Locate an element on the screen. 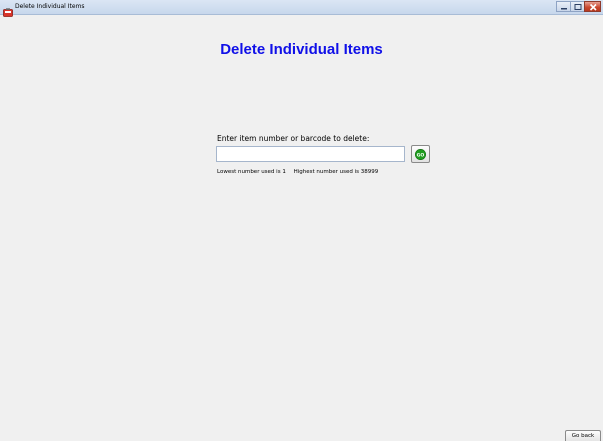 The width and height of the screenshot is (603, 441). maximize-button is located at coordinates (577, 6).